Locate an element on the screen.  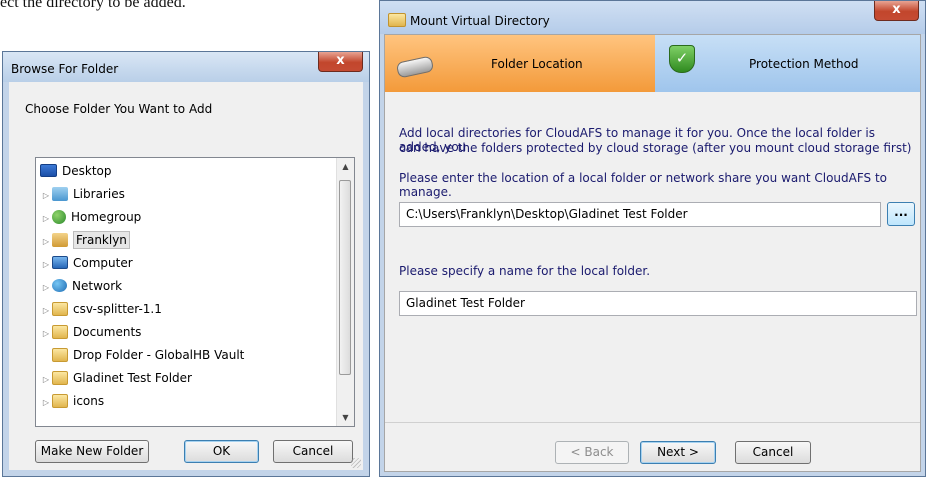
tree-scrollbar: ▲ ▼ is located at coordinates (345, 292).